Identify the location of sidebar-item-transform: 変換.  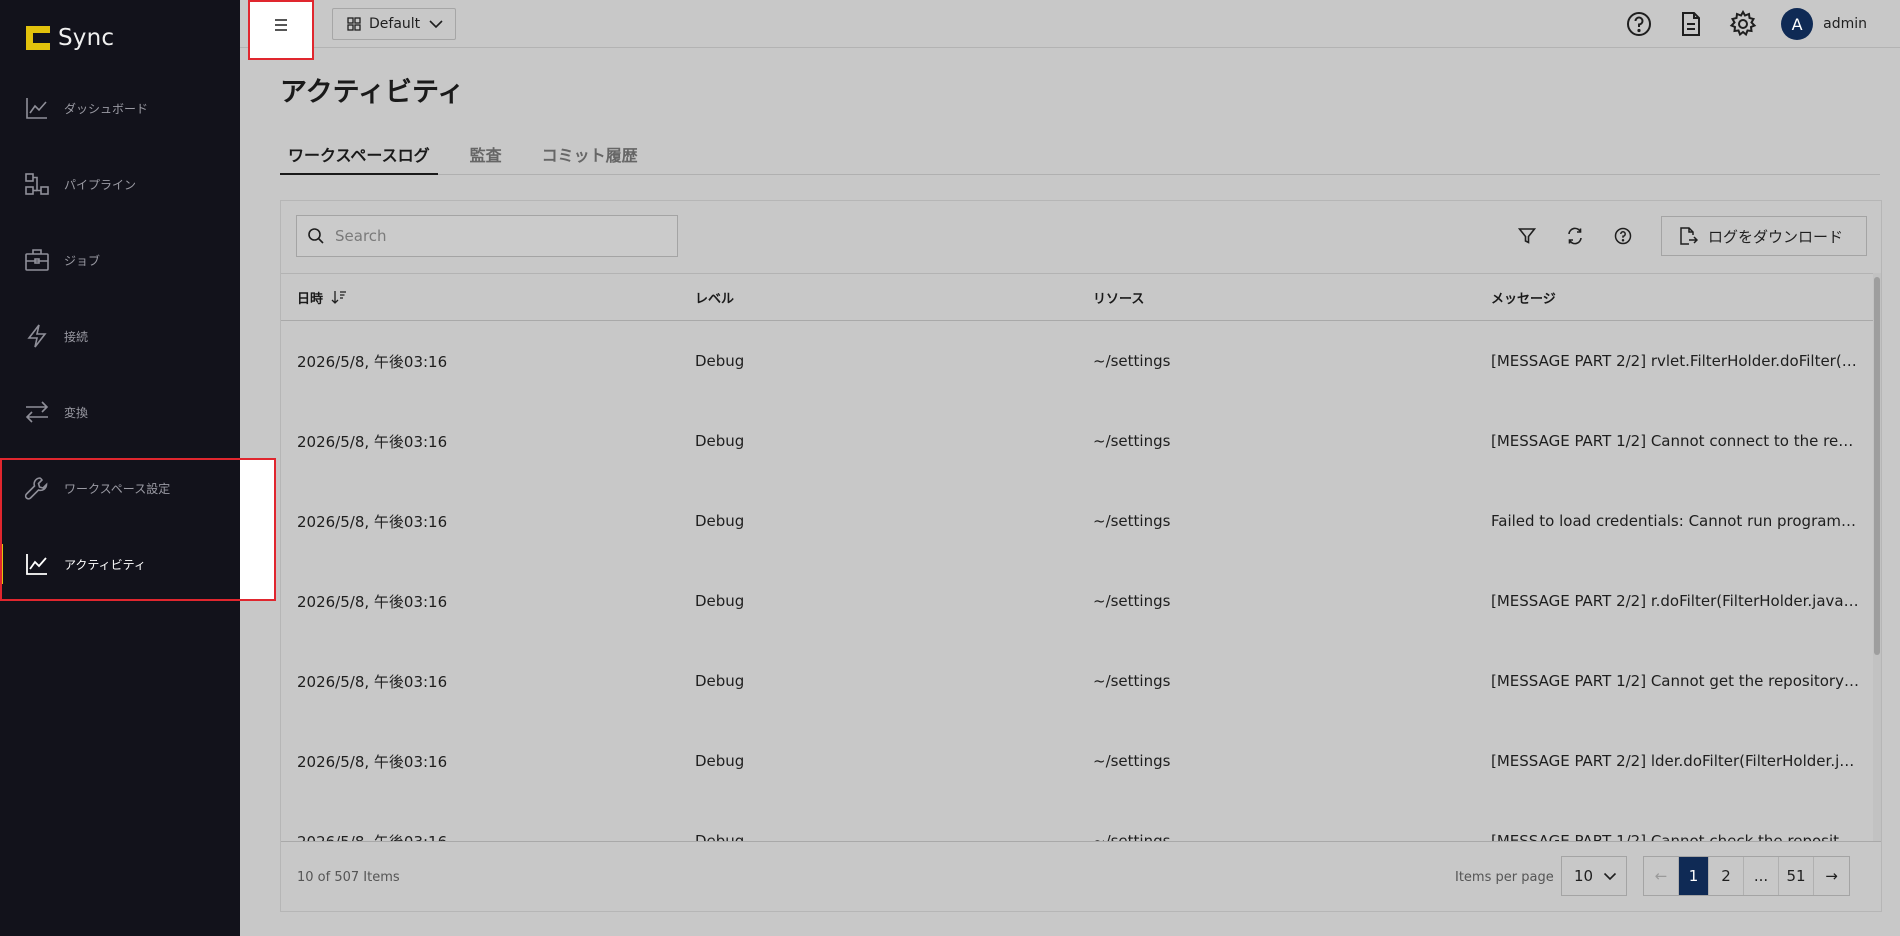
(120, 412).